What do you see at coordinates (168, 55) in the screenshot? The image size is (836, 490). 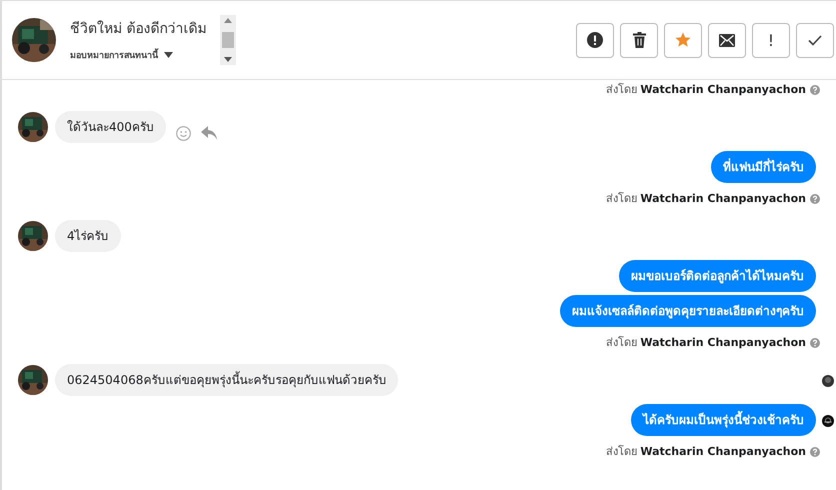 I see `caret-icon` at bounding box center [168, 55].